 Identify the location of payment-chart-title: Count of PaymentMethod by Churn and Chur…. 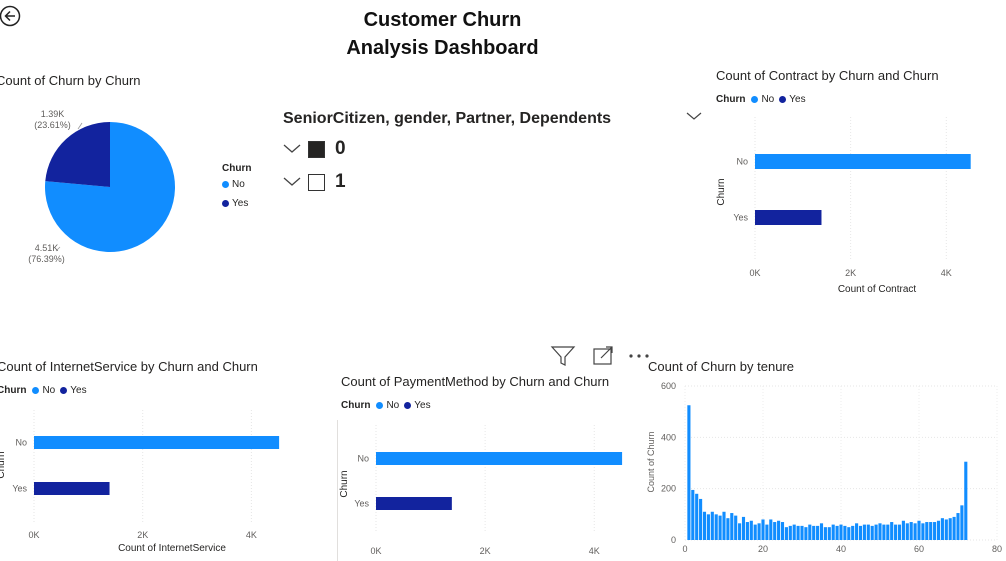
(475, 381).